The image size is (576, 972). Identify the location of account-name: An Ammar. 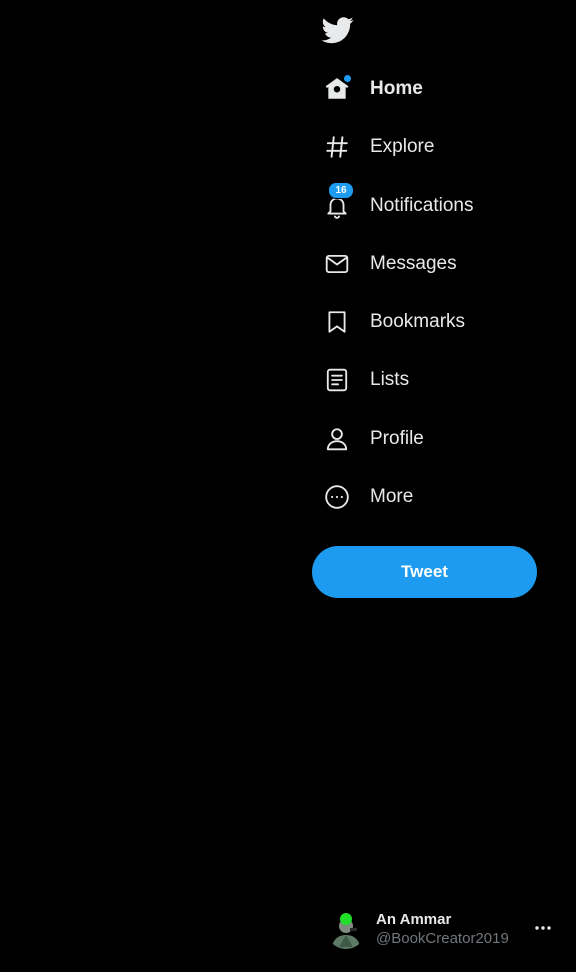
(414, 919).